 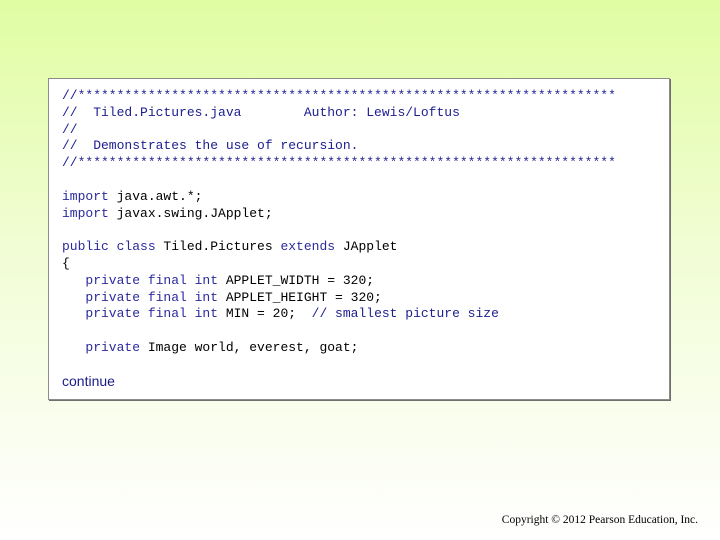 What do you see at coordinates (339, 214) in the screenshot?
I see `import-line: import javax.swing.JApplet;` at bounding box center [339, 214].